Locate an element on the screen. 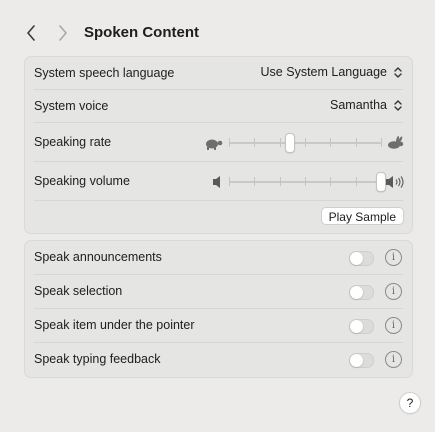 The height and width of the screenshot is (432, 435). speech-language-value: Use System Language is located at coordinates (323, 72).